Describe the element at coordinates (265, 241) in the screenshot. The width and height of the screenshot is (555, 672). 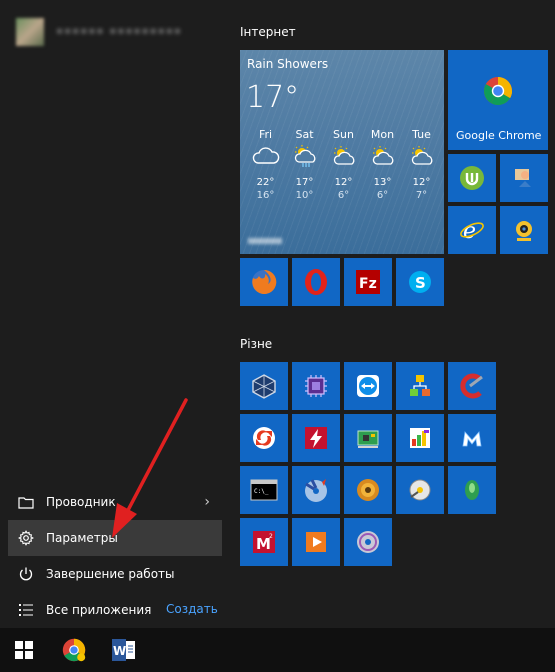
I see `weather-location` at that location.